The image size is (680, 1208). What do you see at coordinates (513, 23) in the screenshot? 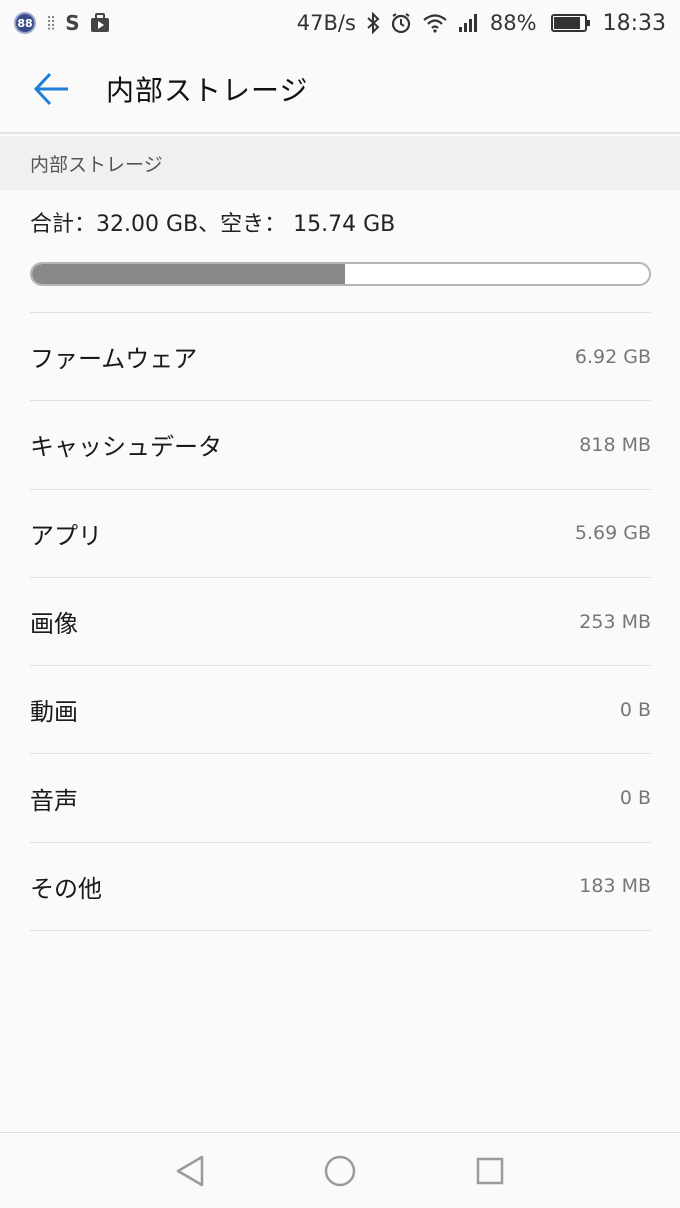
I see `battery-percent: 88%` at bounding box center [513, 23].